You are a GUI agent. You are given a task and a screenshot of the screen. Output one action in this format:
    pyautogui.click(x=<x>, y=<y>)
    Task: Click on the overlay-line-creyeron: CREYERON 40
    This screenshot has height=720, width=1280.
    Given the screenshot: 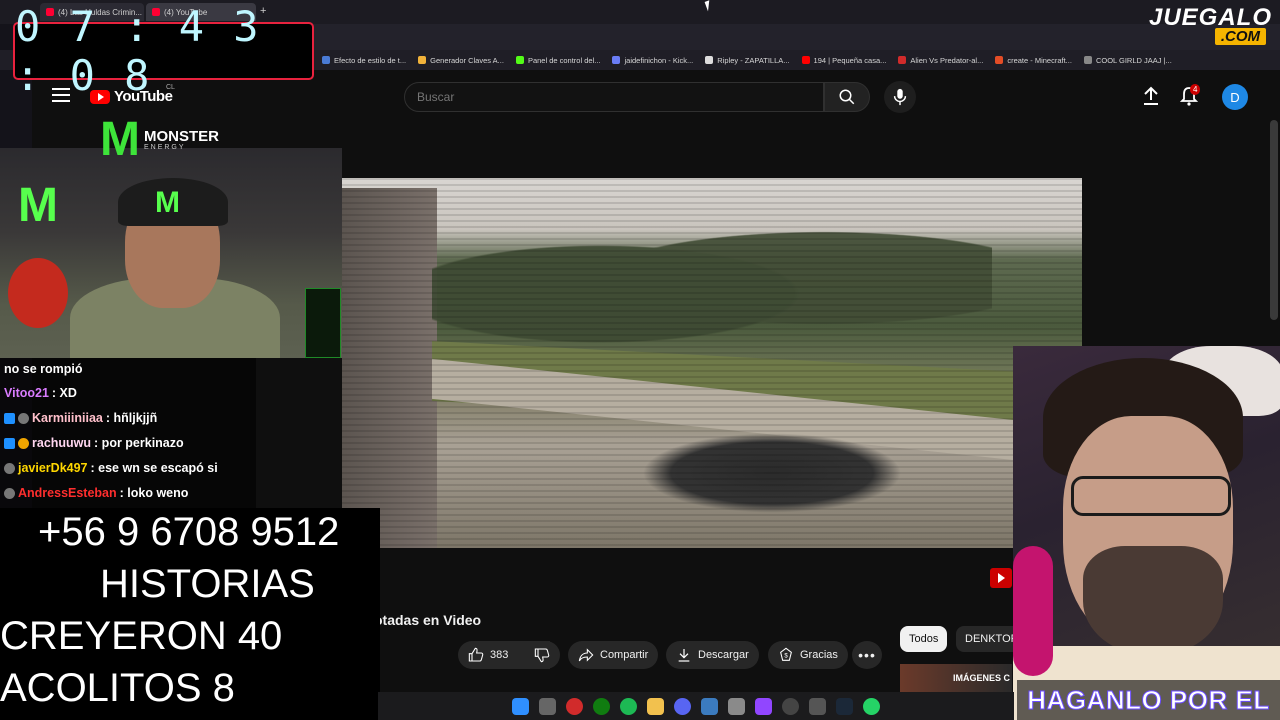 What is the action you would take?
    pyautogui.click(x=141, y=636)
    